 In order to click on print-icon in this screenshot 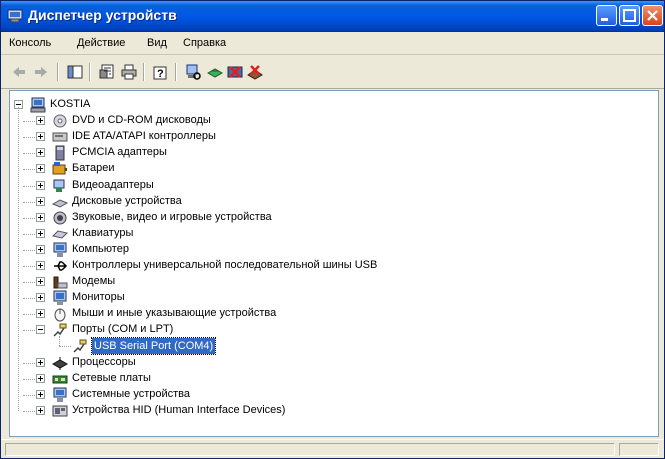, I will do `click(129, 72)`.